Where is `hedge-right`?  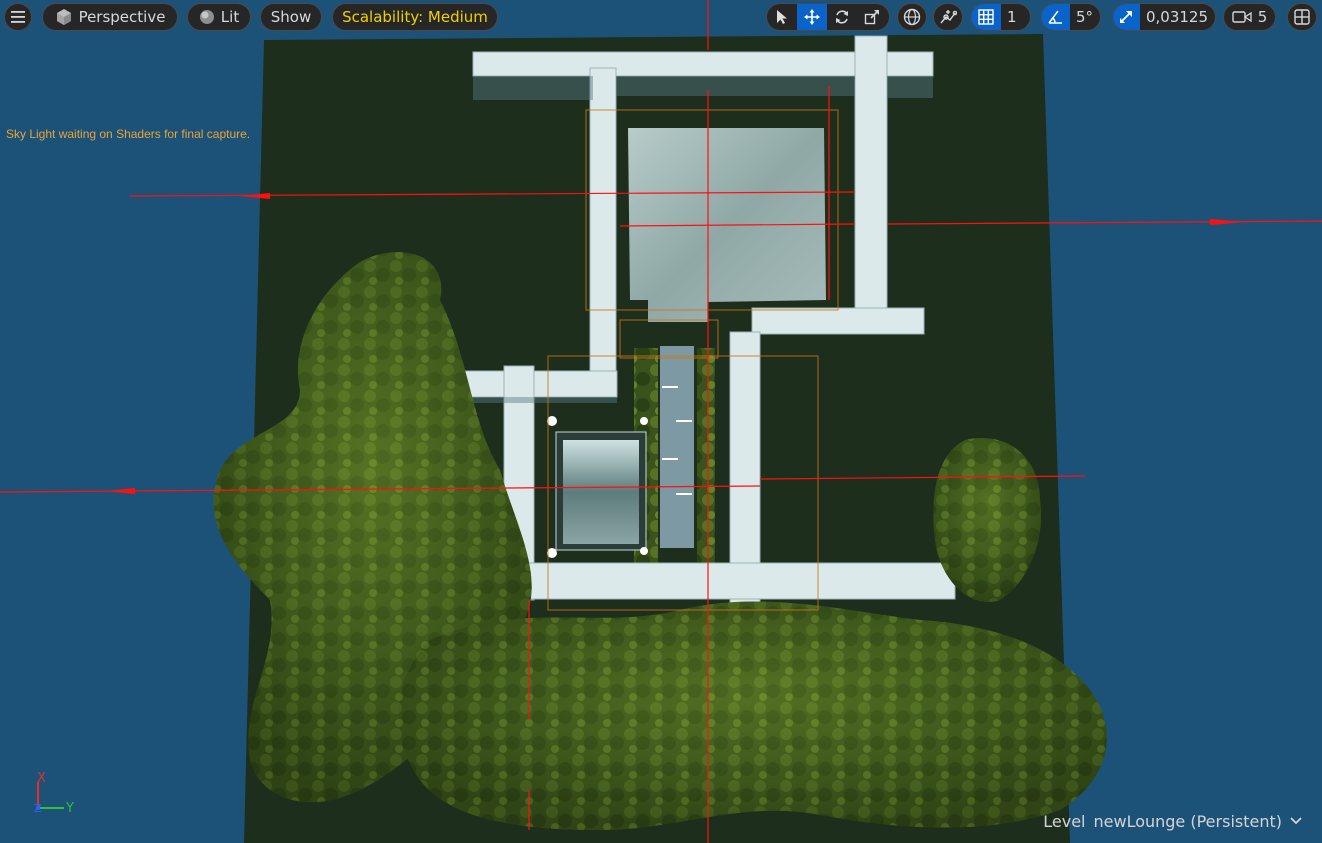 hedge-right is located at coordinates (706, 455).